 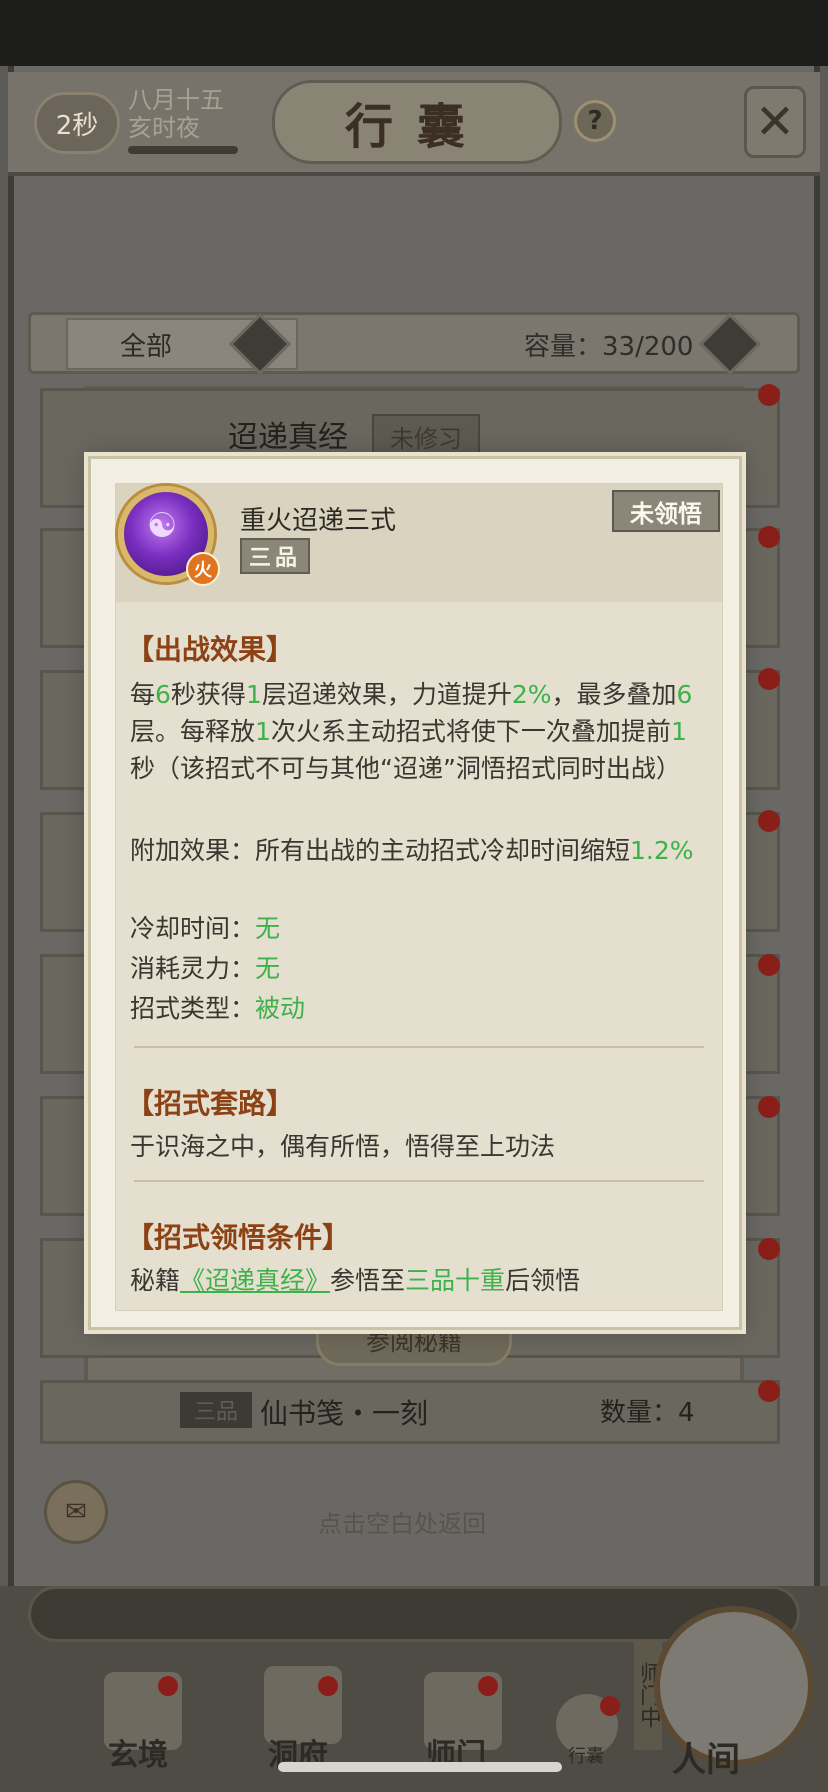 I want to click on item-quantity: 数量：4, so click(x=647, y=1413).